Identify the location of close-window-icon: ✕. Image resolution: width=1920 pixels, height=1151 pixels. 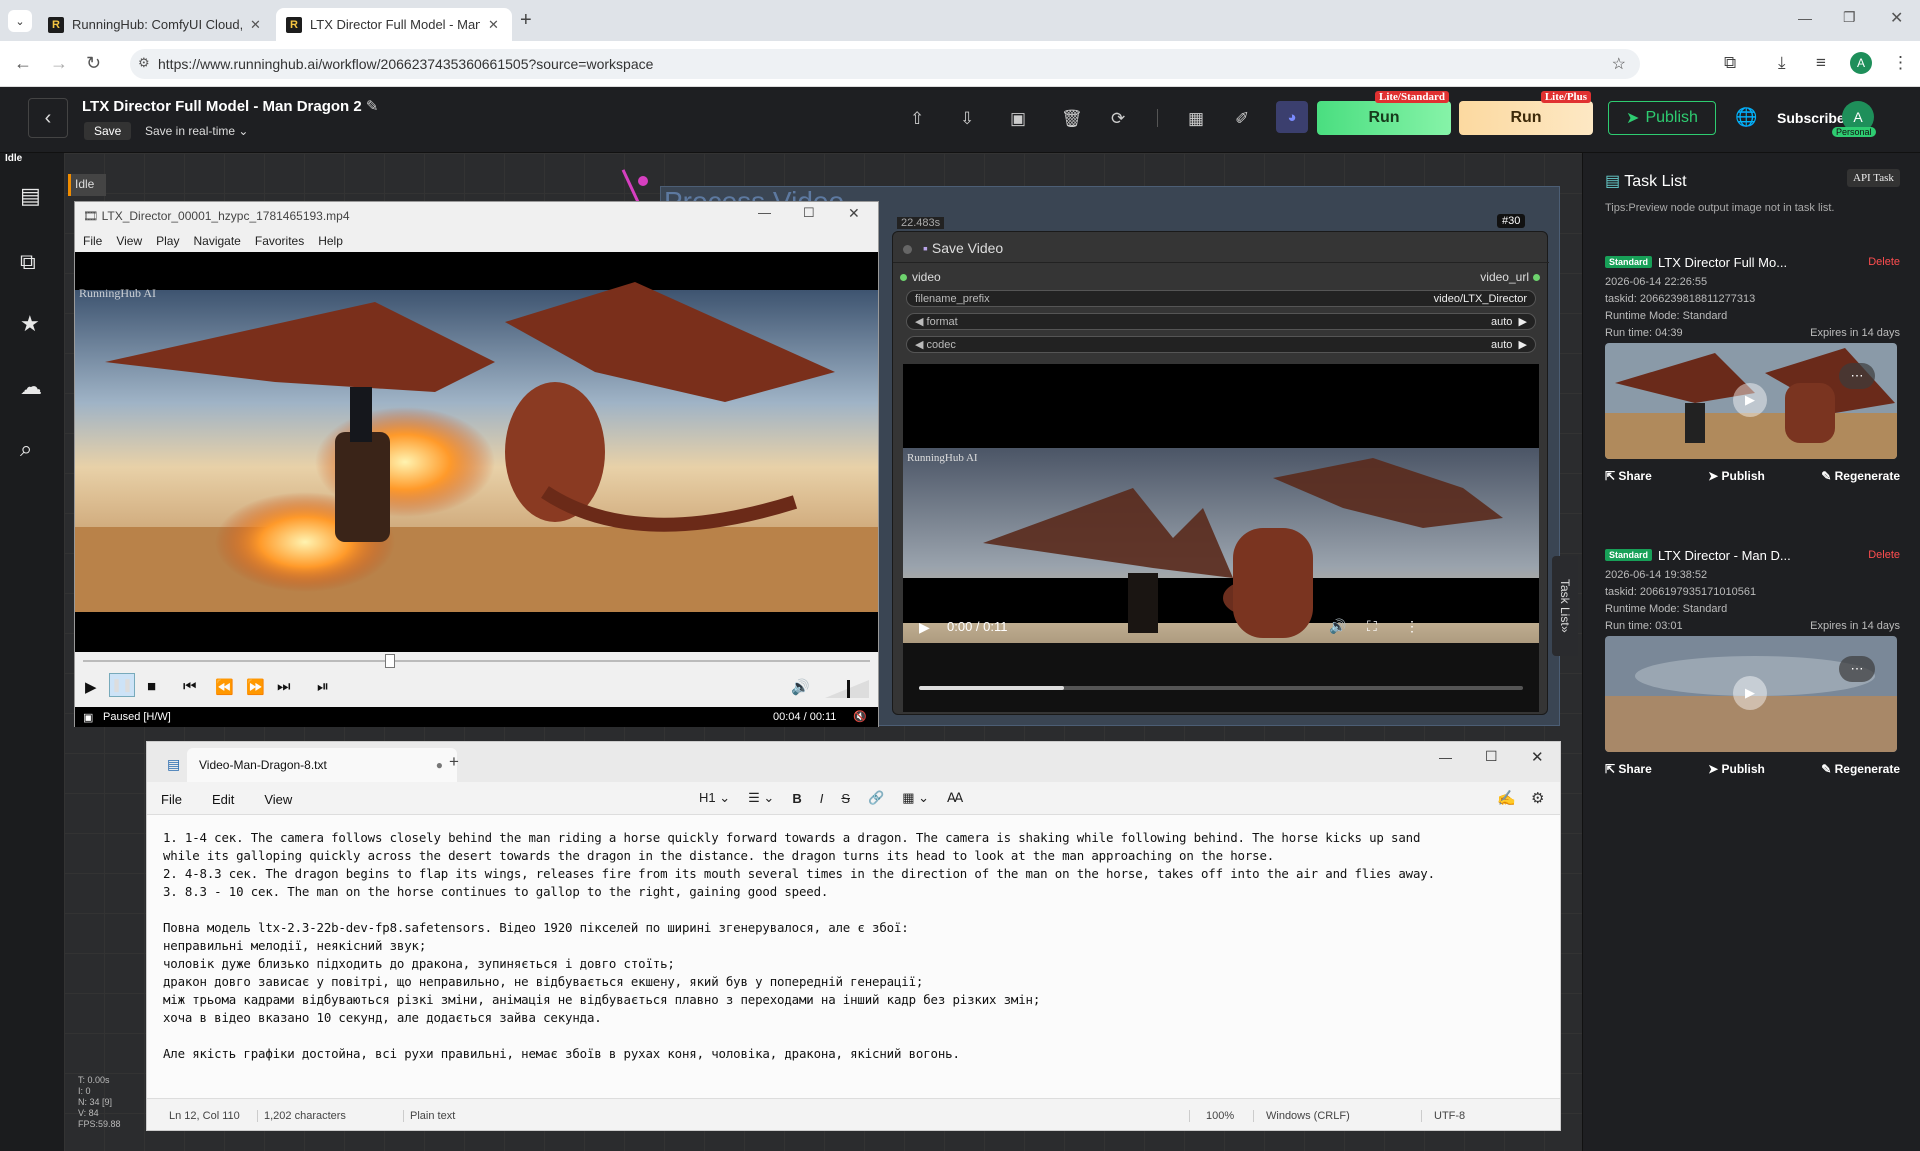
(1896, 18).